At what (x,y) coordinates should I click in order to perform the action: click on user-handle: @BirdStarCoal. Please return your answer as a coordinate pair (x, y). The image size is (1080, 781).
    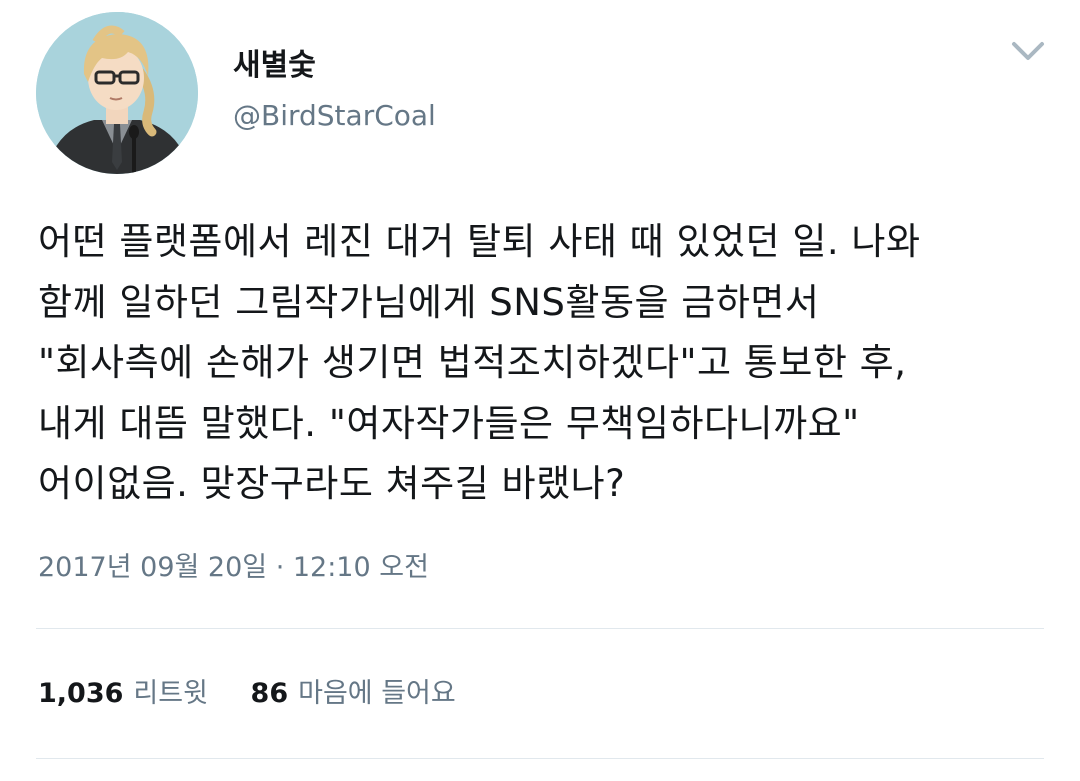
    Looking at the image, I should click on (334, 116).